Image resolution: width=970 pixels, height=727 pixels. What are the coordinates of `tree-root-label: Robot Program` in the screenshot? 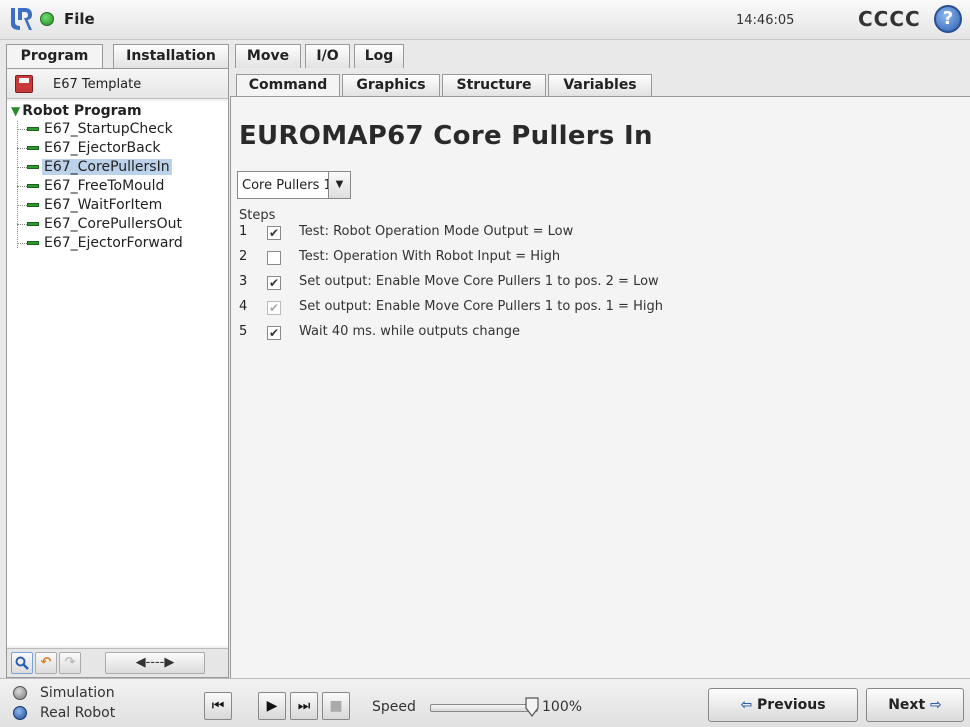 It's located at (82, 111).